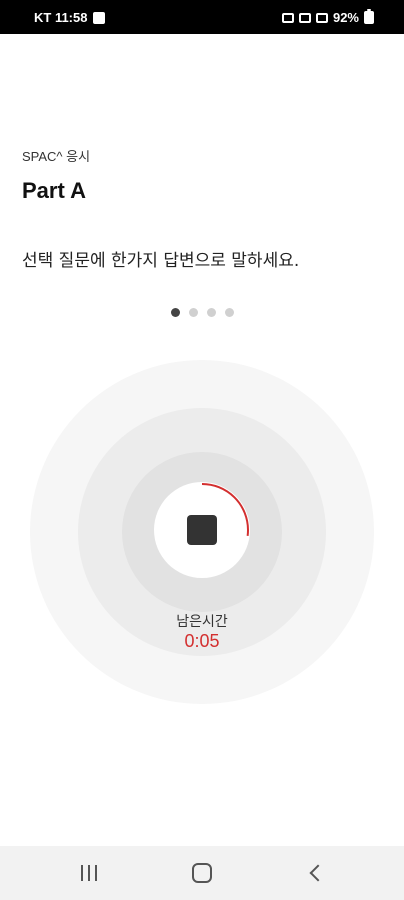  What do you see at coordinates (287, 17) in the screenshot?
I see `mute-icon` at bounding box center [287, 17].